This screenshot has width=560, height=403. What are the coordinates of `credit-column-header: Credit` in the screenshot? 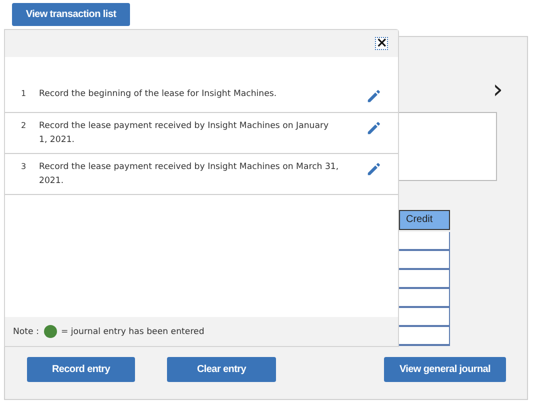 It's located at (424, 220).